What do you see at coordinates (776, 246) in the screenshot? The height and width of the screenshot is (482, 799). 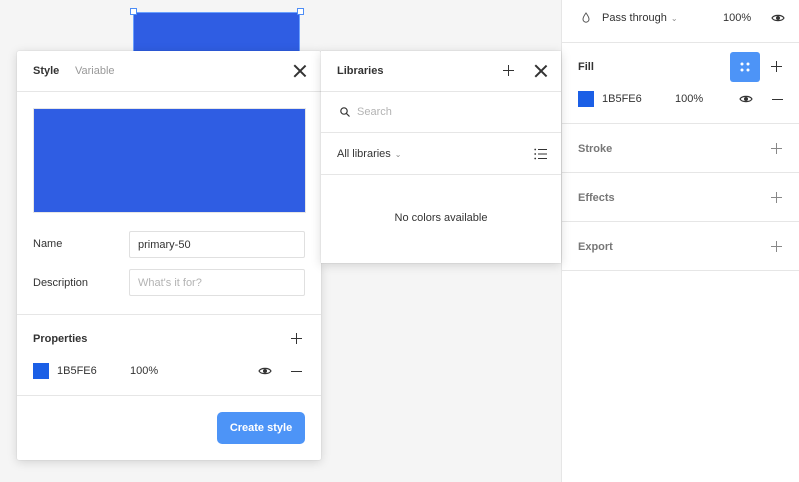 I see `add-export-icon` at bounding box center [776, 246].